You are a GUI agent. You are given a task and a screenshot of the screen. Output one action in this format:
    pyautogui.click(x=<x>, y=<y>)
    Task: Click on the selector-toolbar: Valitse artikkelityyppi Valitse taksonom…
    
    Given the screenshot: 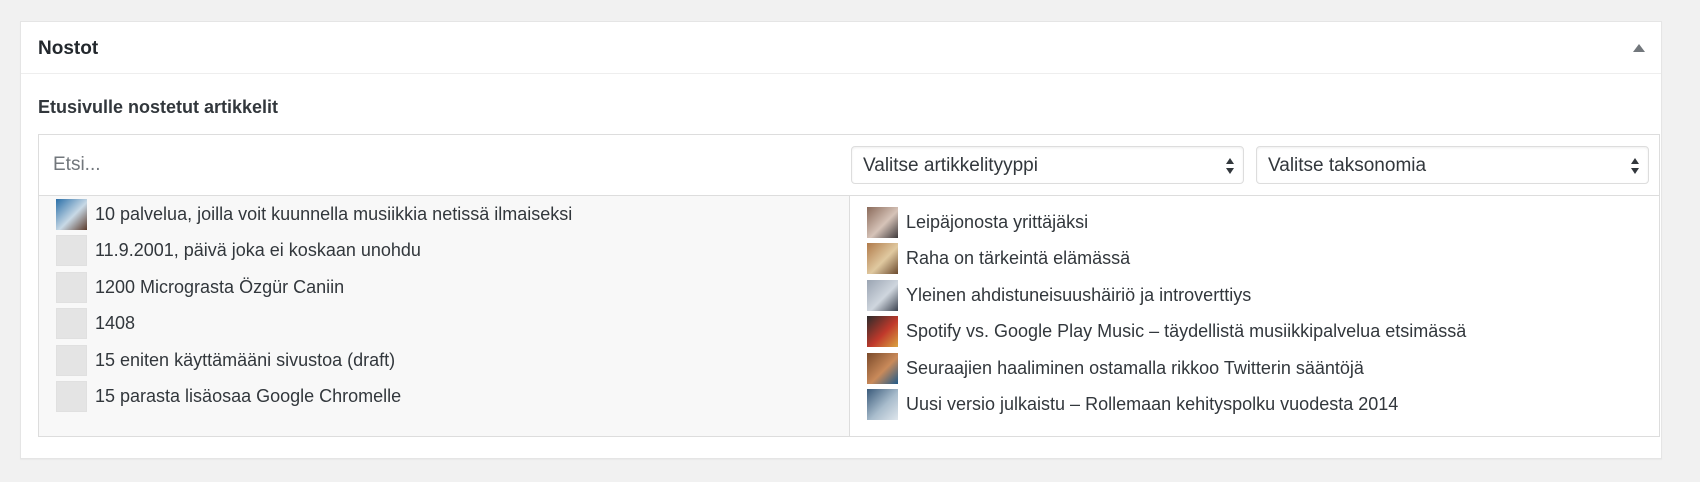 What is the action you would take?
    pyautogui.click(x=849, y=165)
    